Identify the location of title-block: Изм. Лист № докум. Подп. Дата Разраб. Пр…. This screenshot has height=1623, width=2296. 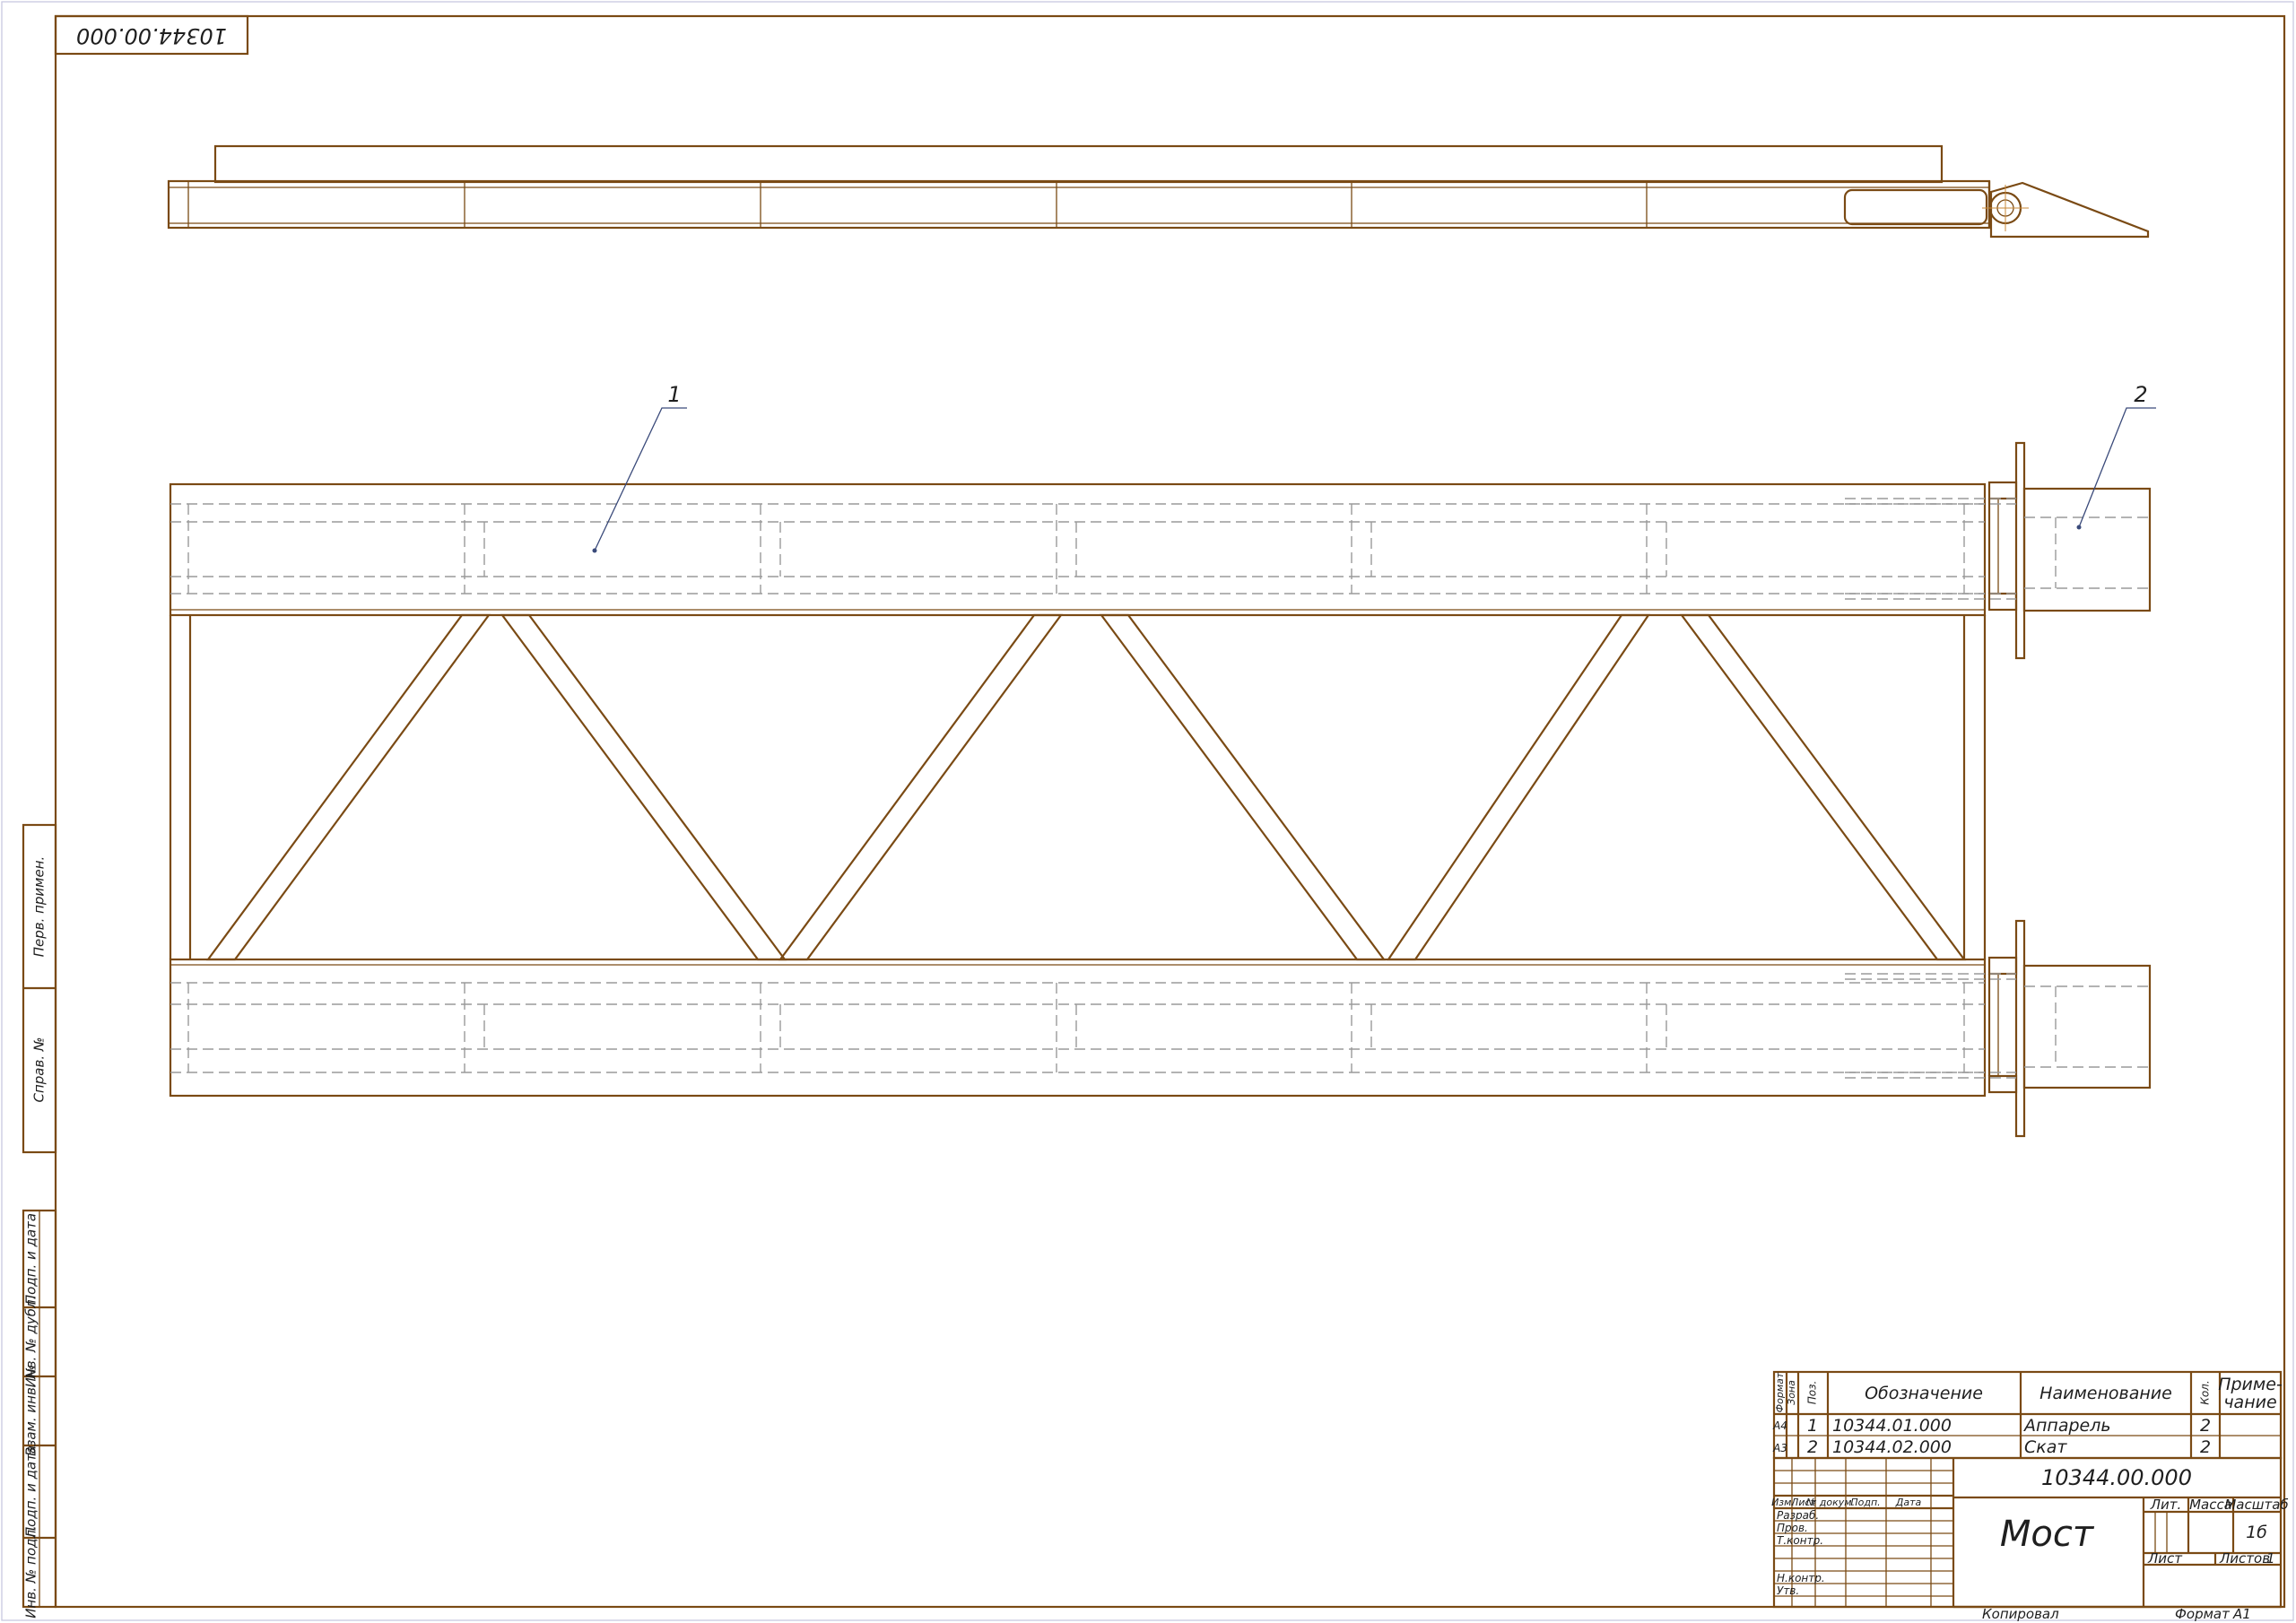
(2030, 1532).